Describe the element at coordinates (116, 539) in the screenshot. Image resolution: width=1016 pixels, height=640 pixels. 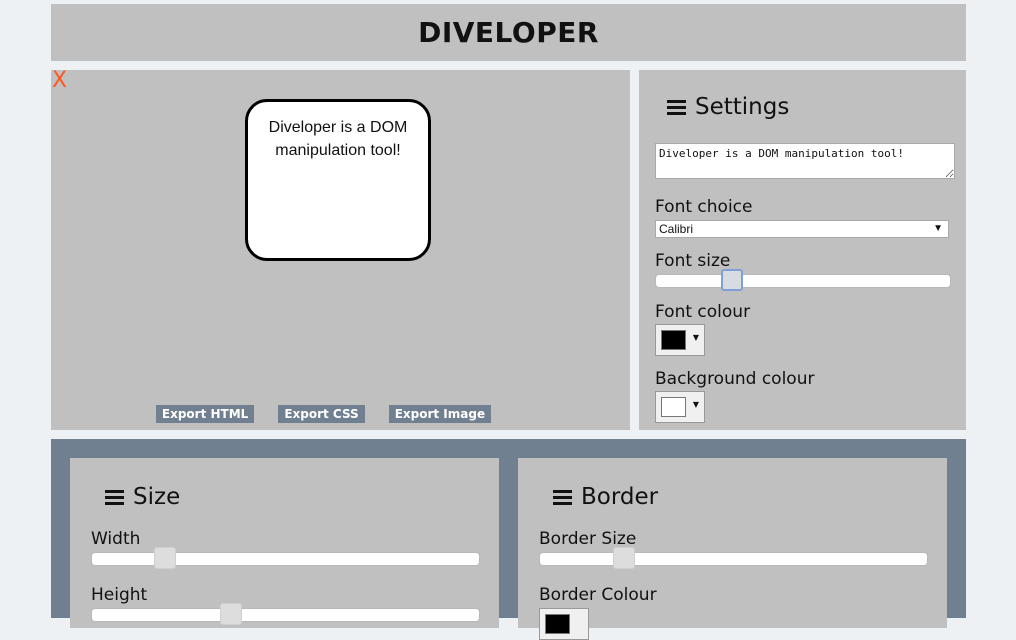
I see `width-label: Width` at that location.